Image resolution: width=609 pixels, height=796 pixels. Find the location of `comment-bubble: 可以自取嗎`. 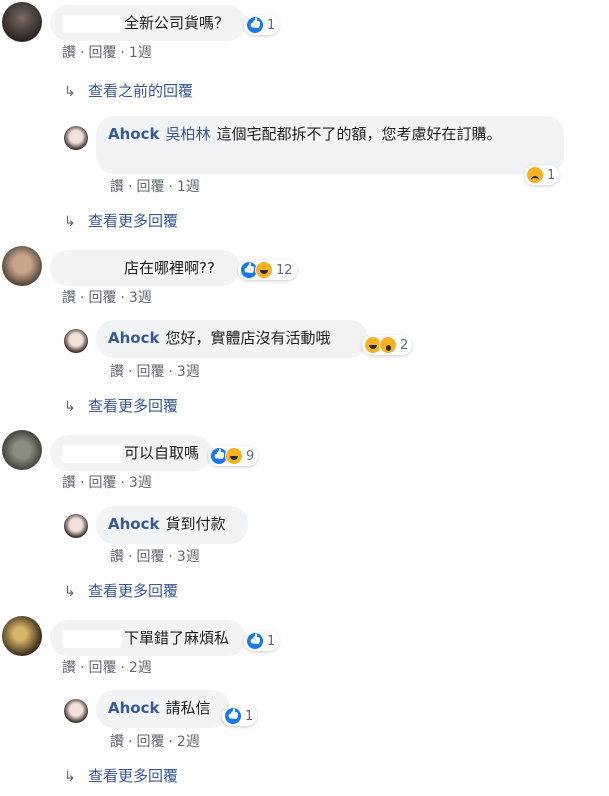

comment-bubble: 可以自取嗎 is located at coordinates (131, 453).